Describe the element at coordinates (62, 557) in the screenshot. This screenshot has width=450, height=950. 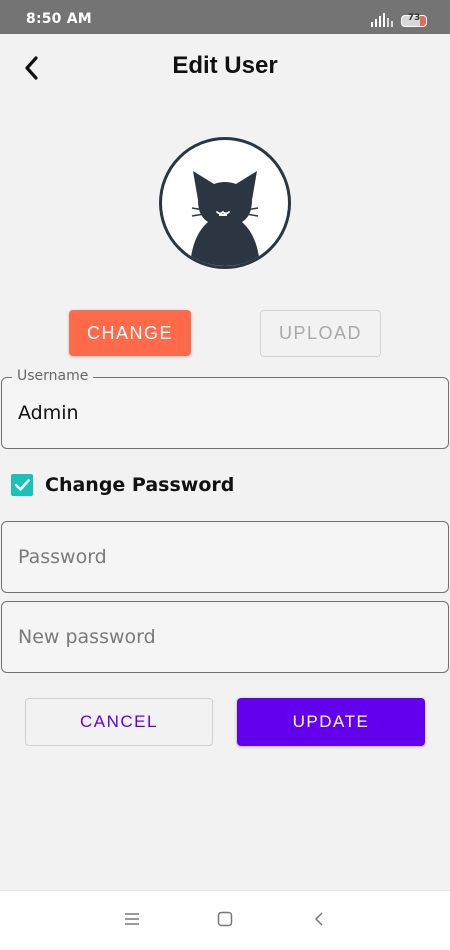
I see `password-placeholder: Password` at that location.